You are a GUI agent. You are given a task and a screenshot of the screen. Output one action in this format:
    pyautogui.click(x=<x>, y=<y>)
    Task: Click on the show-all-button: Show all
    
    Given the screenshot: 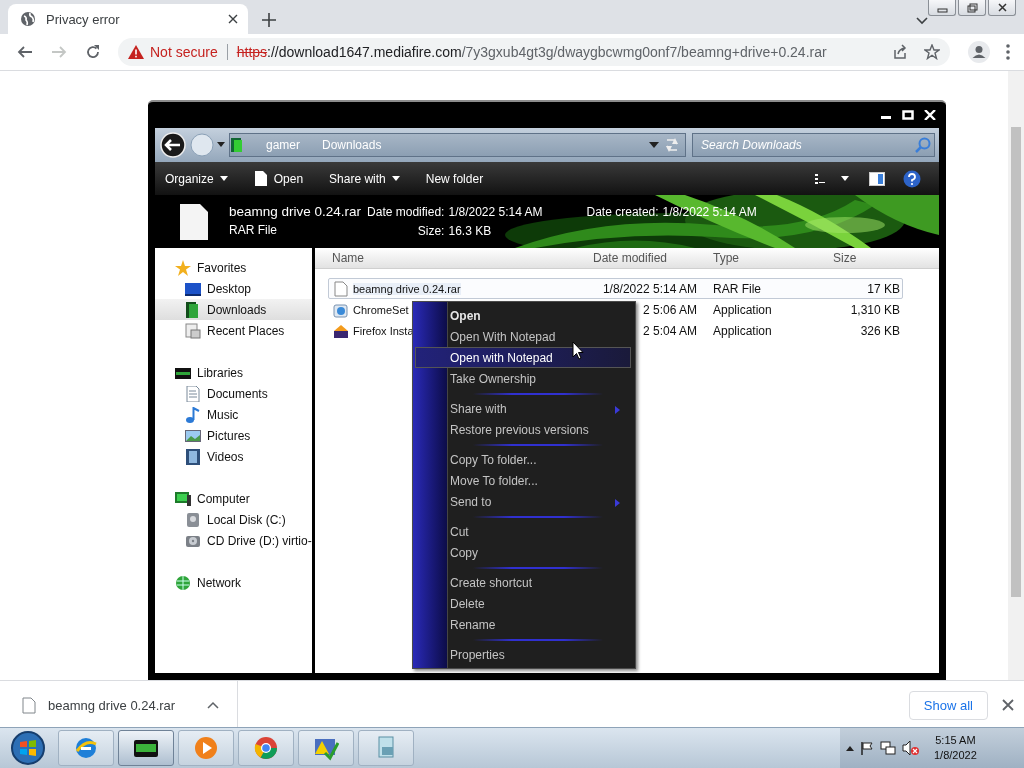 What is the action you would take?
    pyautogui.click(x=948, y=705)
    